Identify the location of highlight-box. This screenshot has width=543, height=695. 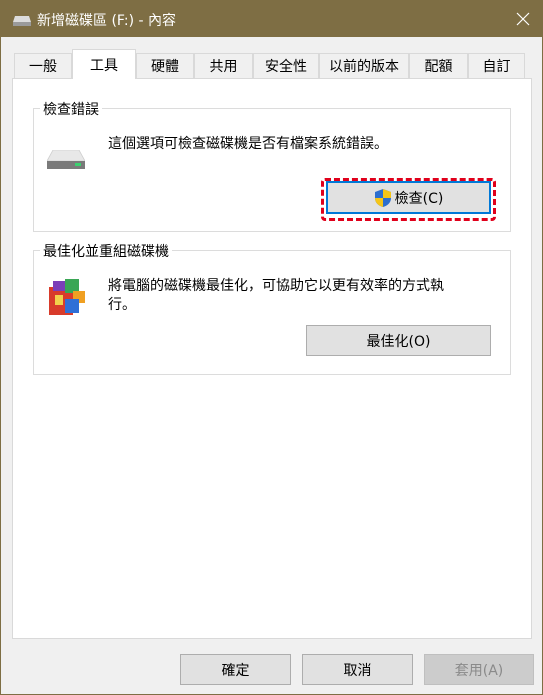
(408, 199).